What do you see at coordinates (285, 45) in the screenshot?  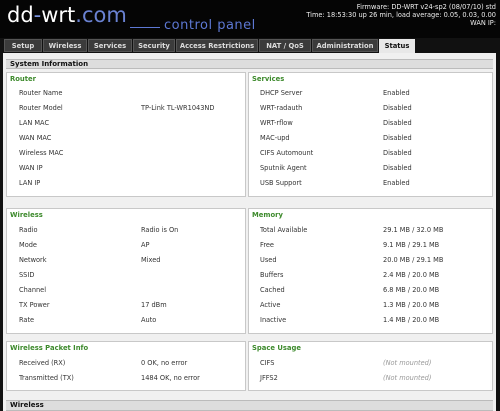 I see `tab-nat-qos: NAT / QoS` at bounding box center [285, 45].